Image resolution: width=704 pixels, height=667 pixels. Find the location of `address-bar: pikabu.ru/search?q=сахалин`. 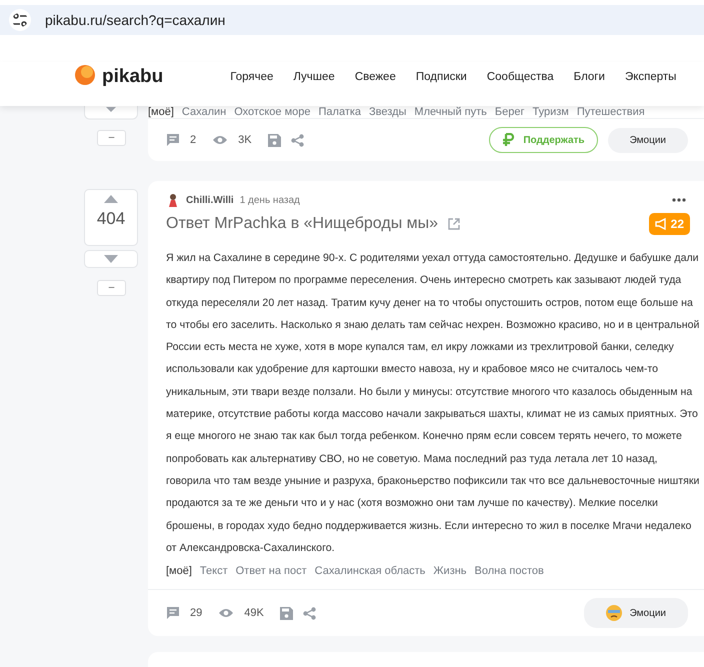

address-bar: pikabu.ru/search?q=сахалин is located at coordinates (352, 20).